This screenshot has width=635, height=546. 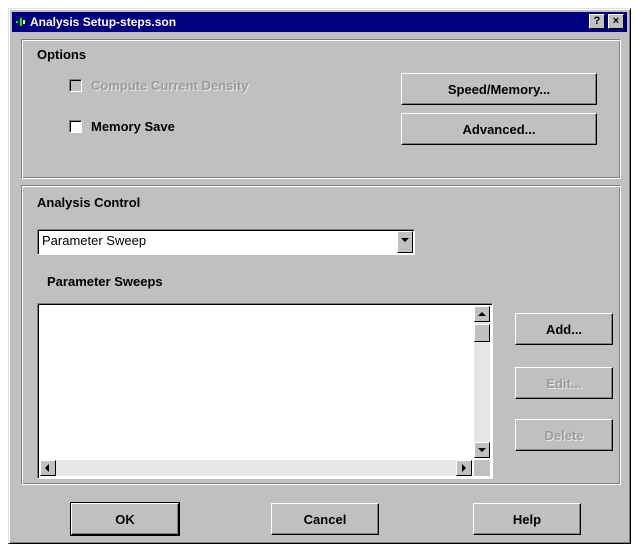 I want to click on scroll-thumb-vertical, so click(x=482, y=333).